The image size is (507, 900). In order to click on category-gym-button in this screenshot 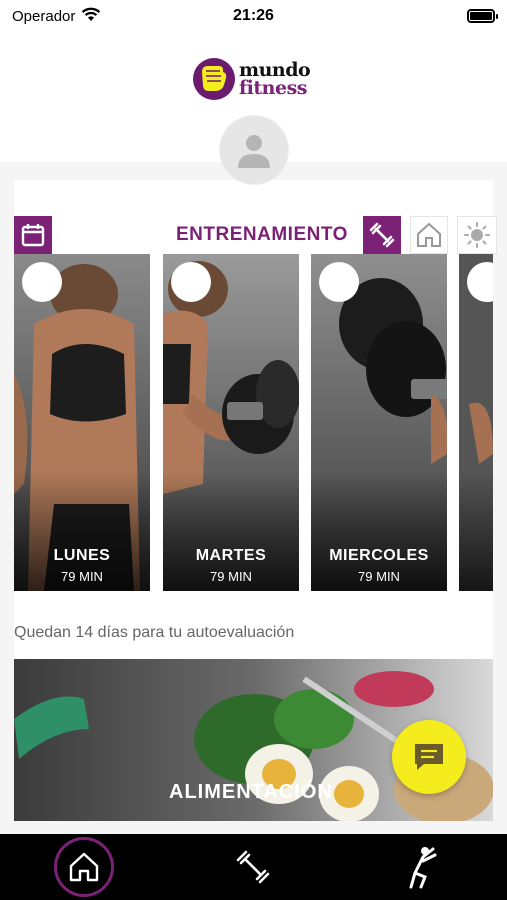, I will do `click(382, 235)`.